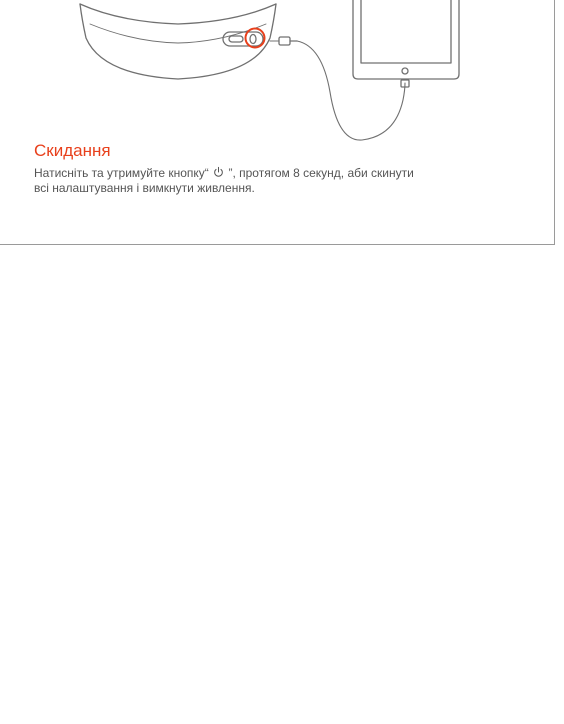  Describe the element at coordinates (144, 188) in the screenshot. I see `body-text-line2: всі налаштування і вимкнути живлення.` at that location.